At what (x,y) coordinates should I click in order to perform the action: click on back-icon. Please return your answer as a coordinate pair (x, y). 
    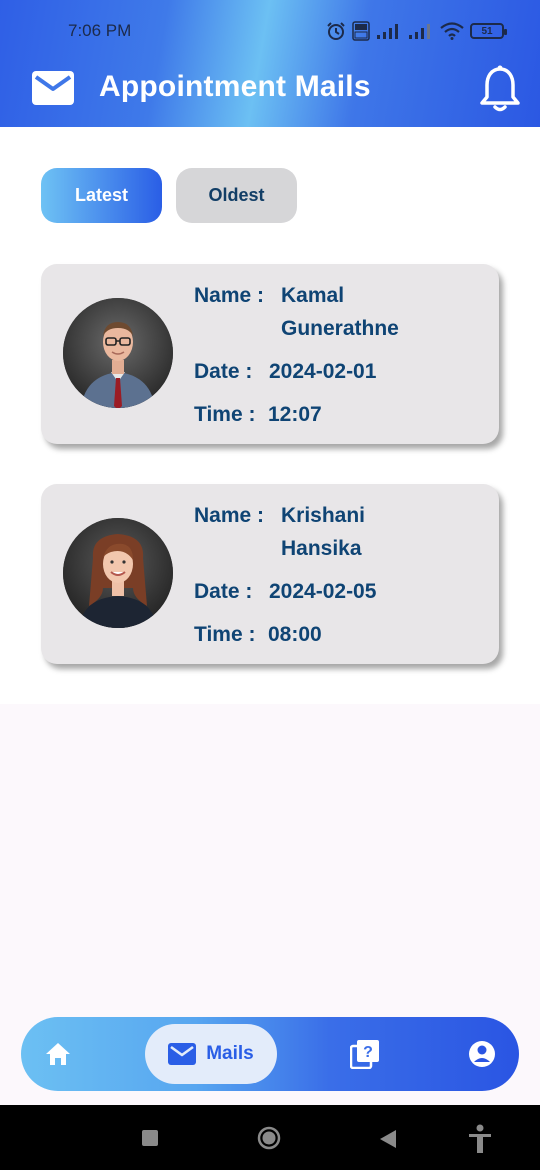
    Looking at the image, I should click on (388, 1139).